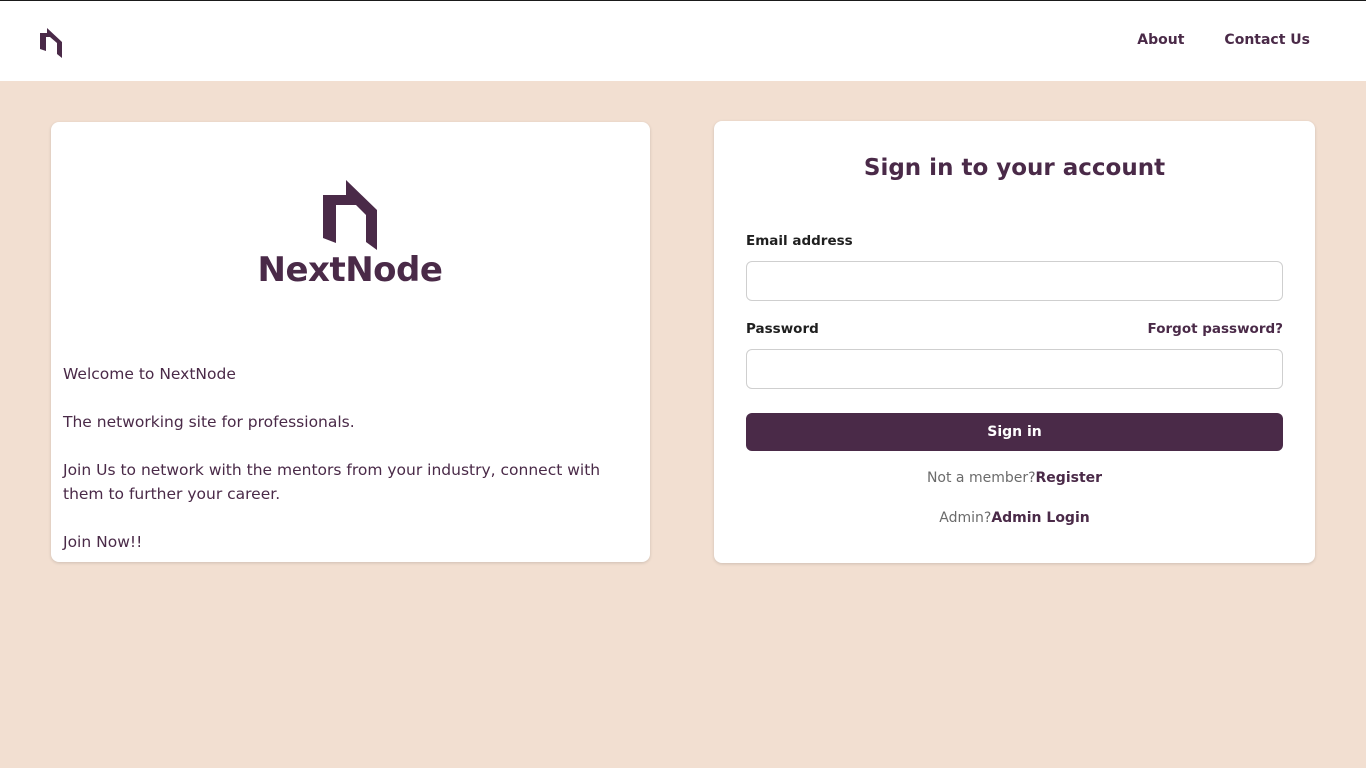 Image resolution: width=1366 pixels, height=768 pixels. What do you see at coordinates (981, 478) in the screenshot?
I see `not-member-text: Not a member?` at bounding box center [981, 478].